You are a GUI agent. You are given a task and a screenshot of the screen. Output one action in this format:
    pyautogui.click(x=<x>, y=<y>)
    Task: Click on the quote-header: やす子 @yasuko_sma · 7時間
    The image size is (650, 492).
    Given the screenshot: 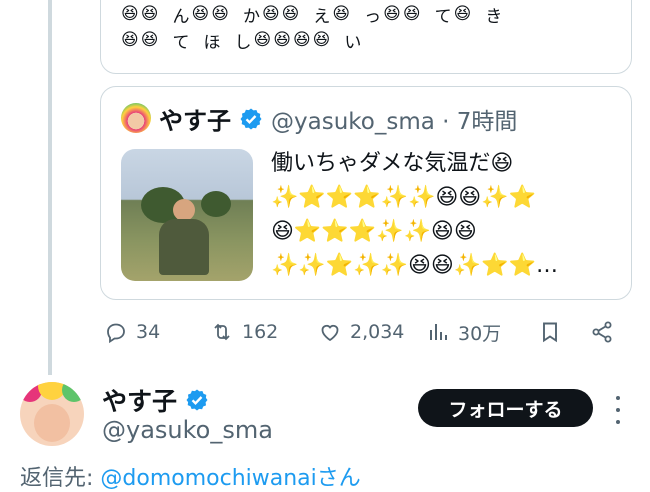 What is the action you would take?
    pyautogui.click(x=338, y=118)
    